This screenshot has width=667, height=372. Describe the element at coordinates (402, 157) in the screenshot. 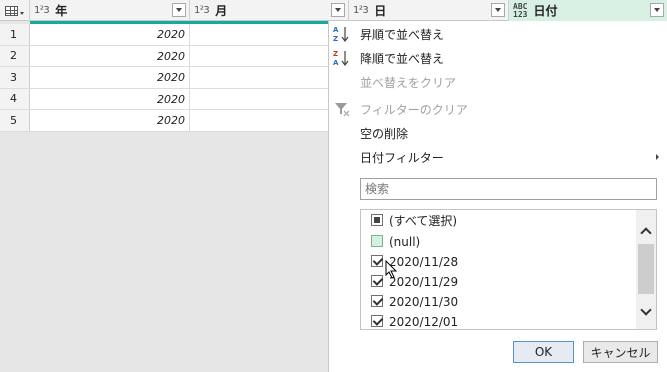

I see `menu-item-label: 日付フィルター` at that location.